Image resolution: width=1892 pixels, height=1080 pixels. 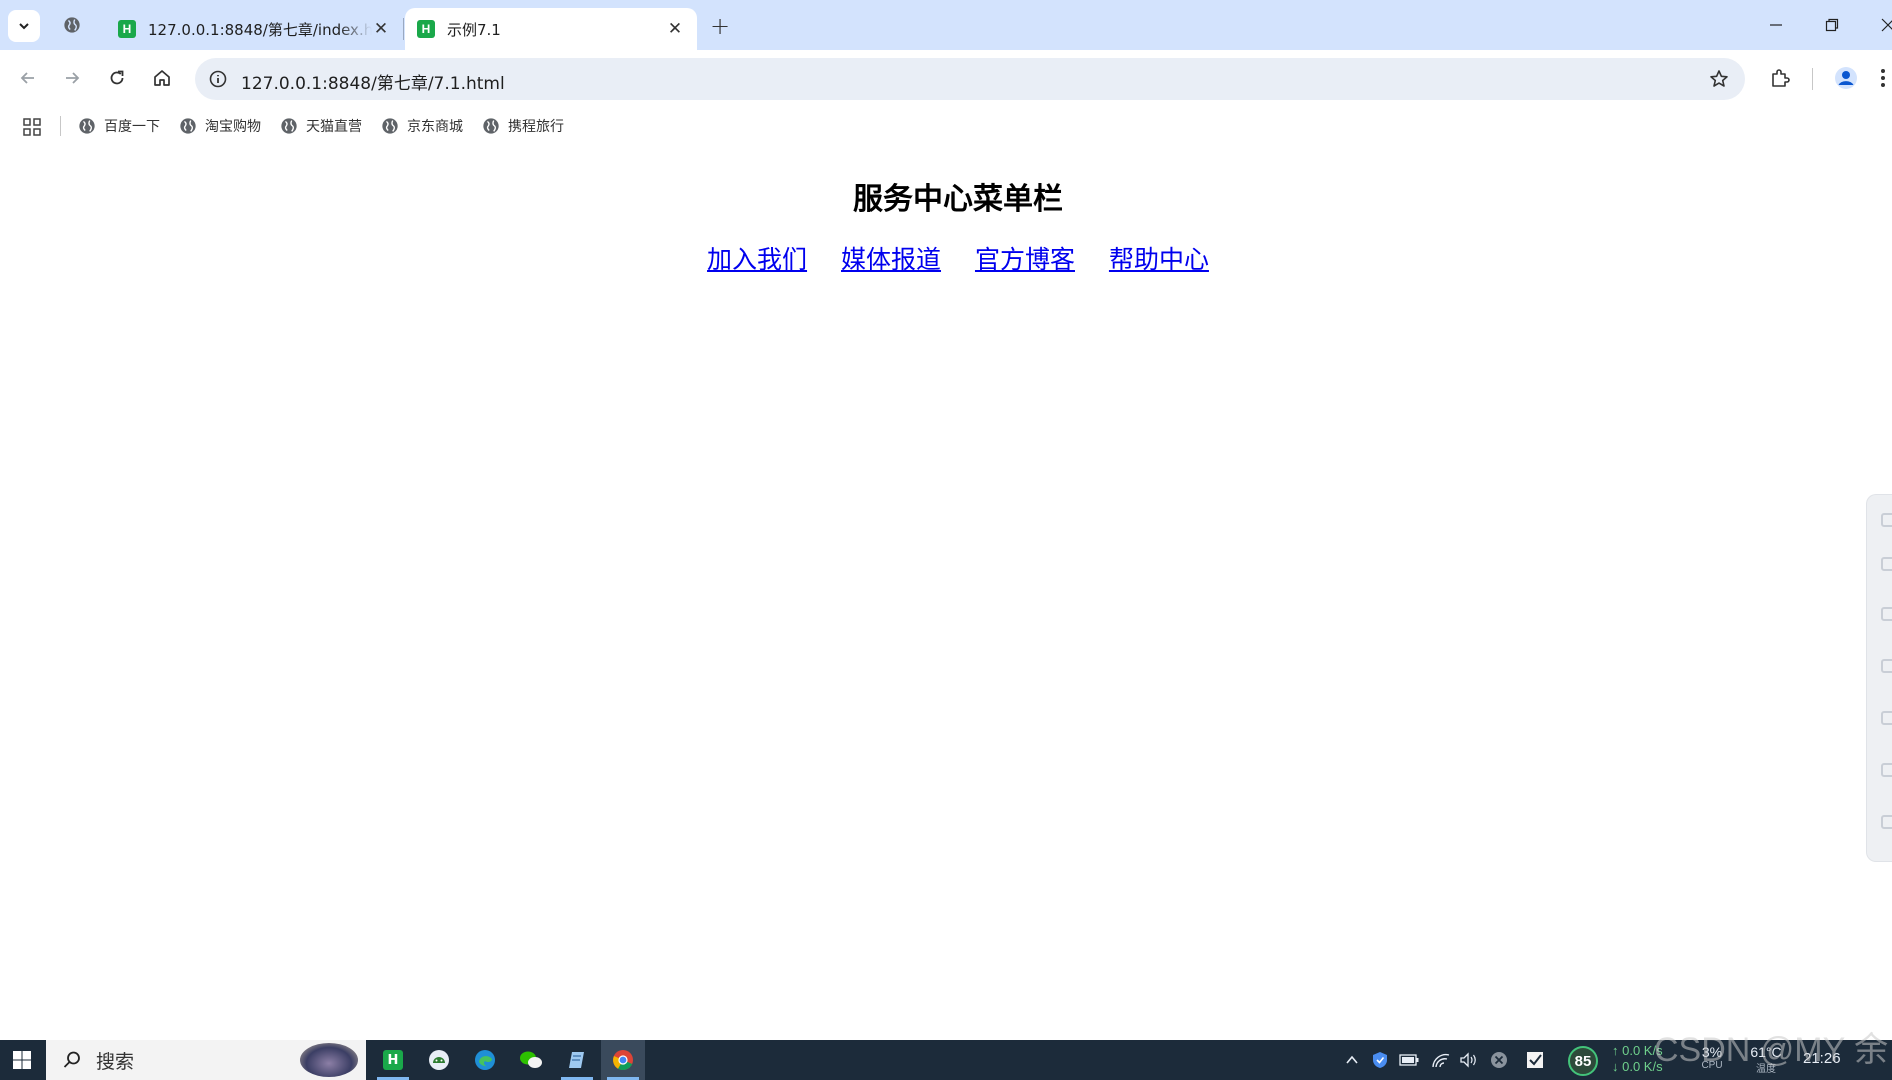 What do you see at coordinates (1719, 79) in the screenshot?
I see `bookmark-star-icon` at bounding box center [1719, 79].